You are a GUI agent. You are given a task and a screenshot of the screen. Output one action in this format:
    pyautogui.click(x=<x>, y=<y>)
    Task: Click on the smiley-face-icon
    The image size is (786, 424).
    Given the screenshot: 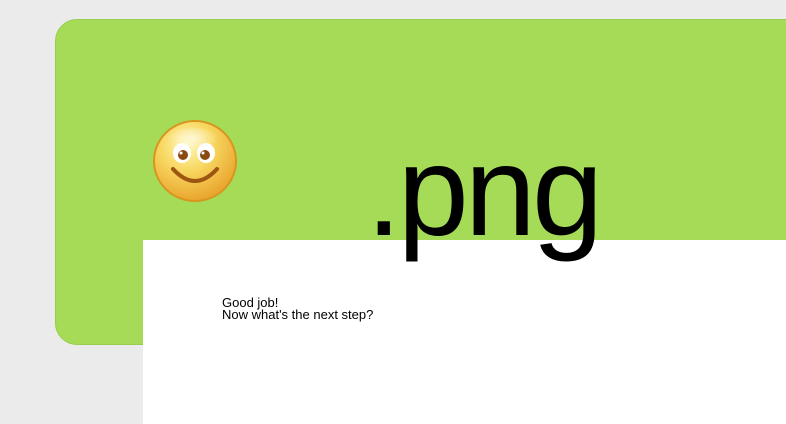 What is the action you would take?
    pyautogui.click(x=195, y=161)
    